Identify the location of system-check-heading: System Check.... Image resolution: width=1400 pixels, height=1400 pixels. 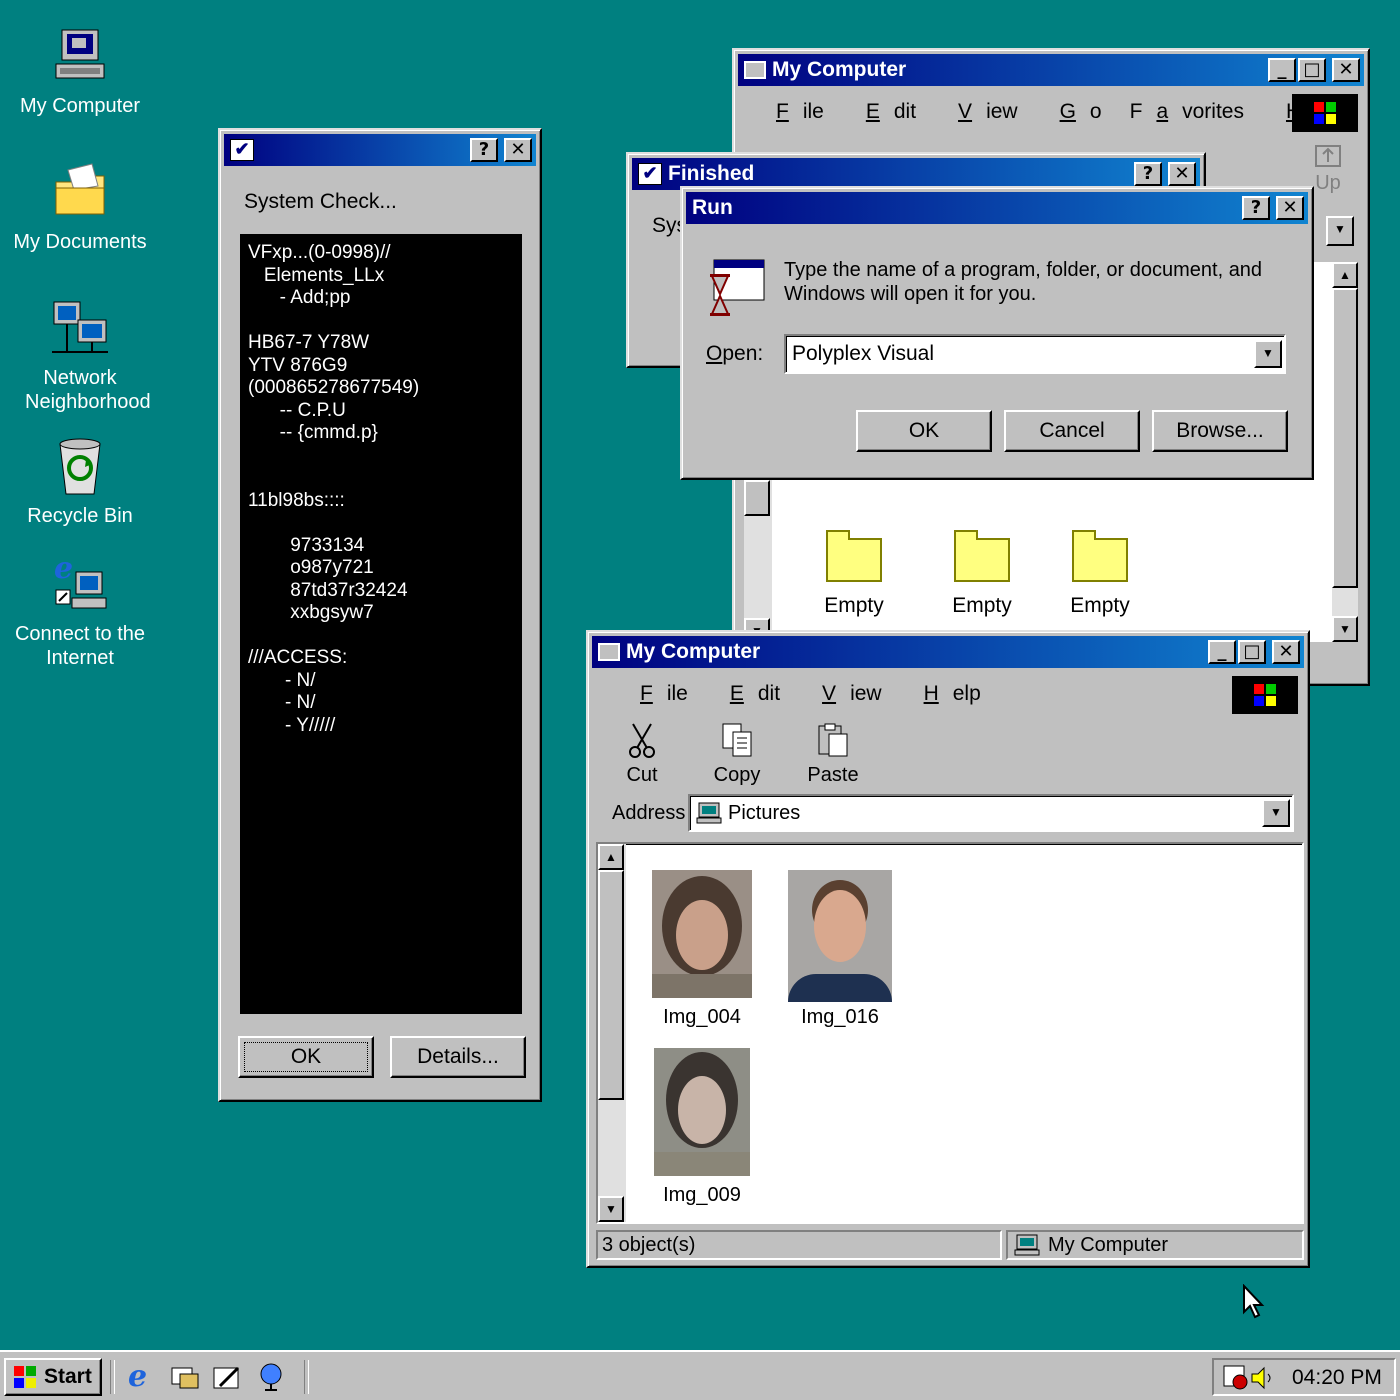
(320, 201).